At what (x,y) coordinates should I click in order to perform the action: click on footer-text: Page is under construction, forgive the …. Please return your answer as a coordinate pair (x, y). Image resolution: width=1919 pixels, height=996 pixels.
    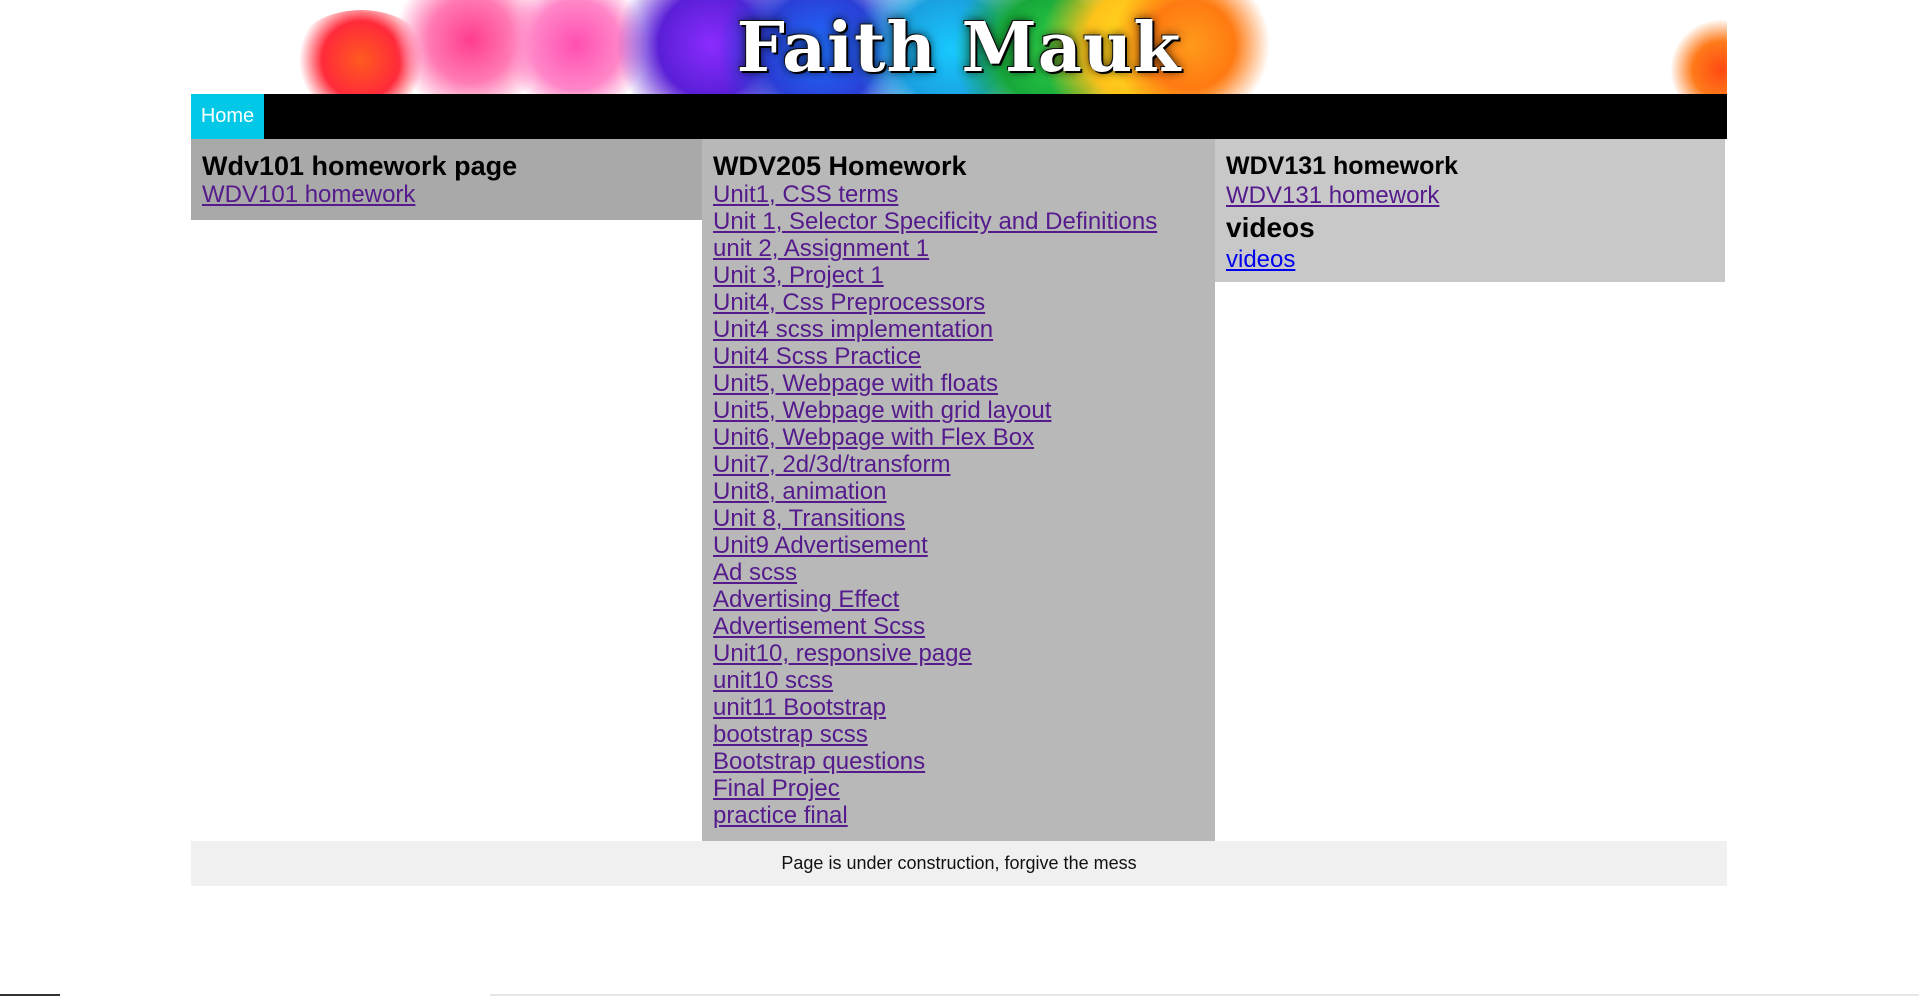
    Looking at the image, I should click on (959, 863).